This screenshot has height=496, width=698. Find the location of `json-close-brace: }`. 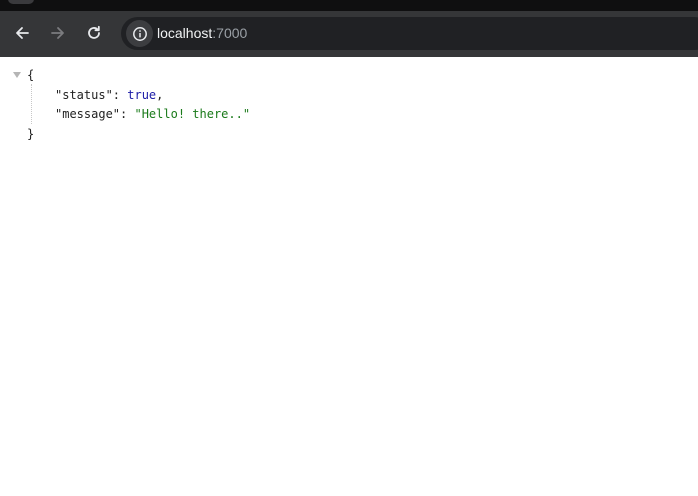

json-close-brace: } is located at coordinates (31, 134).